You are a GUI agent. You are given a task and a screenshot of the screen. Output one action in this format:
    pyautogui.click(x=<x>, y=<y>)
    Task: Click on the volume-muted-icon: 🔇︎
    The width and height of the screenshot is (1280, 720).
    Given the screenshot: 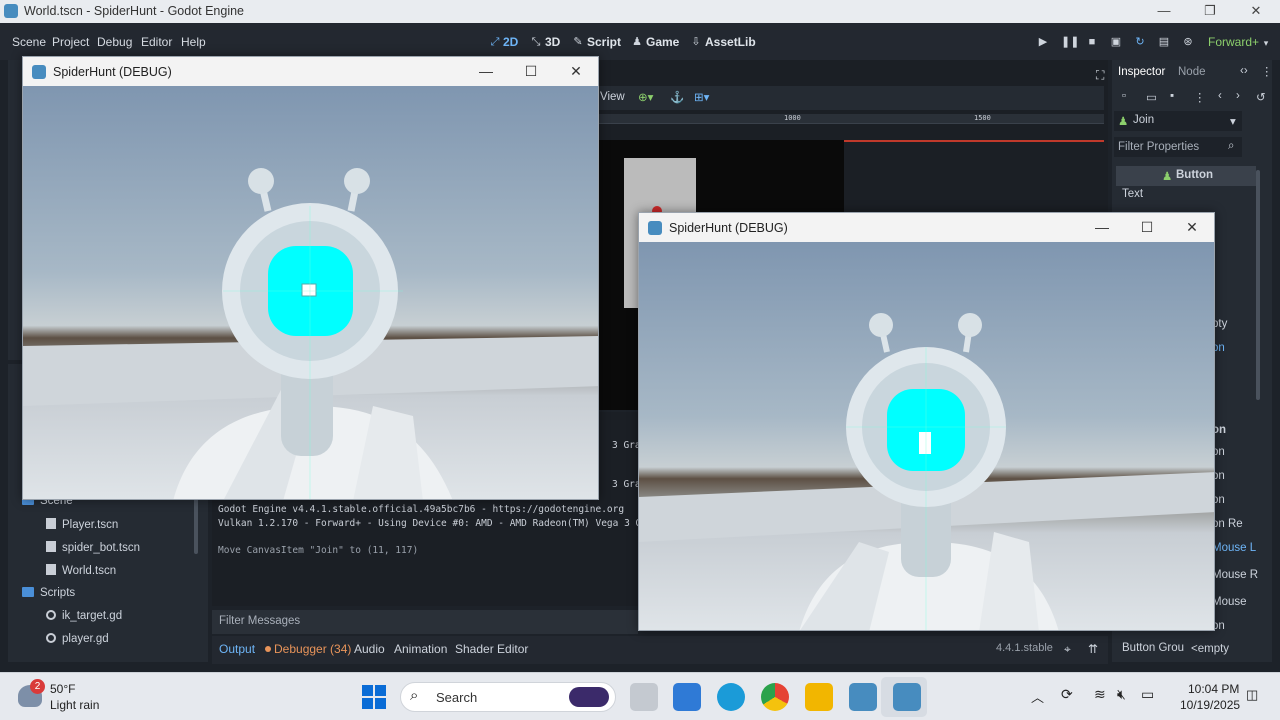 What is the action you would take?
    pyautogui.click(x=1121, y=694)
    